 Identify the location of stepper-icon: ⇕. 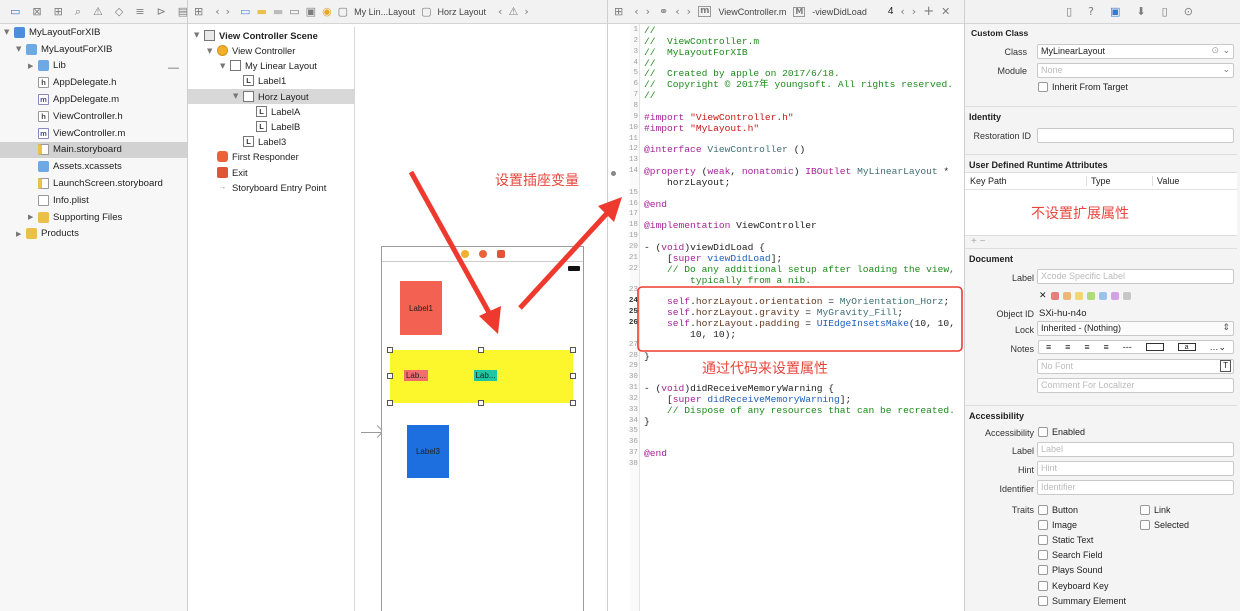
(1226, 327).